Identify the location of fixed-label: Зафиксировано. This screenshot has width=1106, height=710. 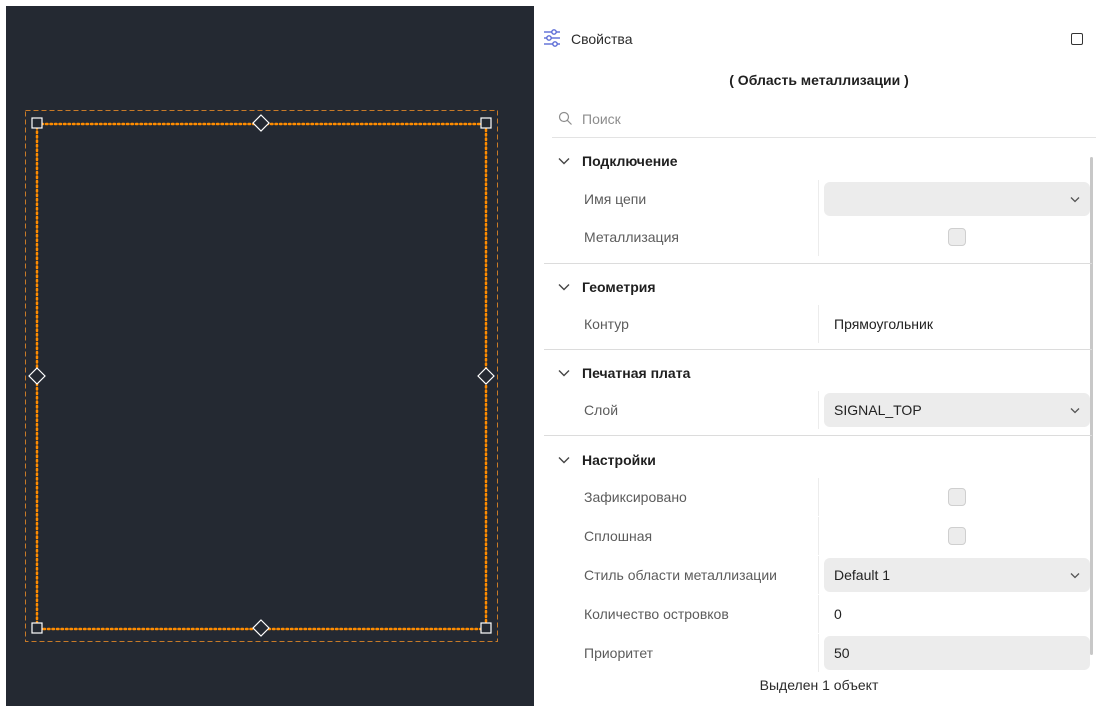
(635, 497).